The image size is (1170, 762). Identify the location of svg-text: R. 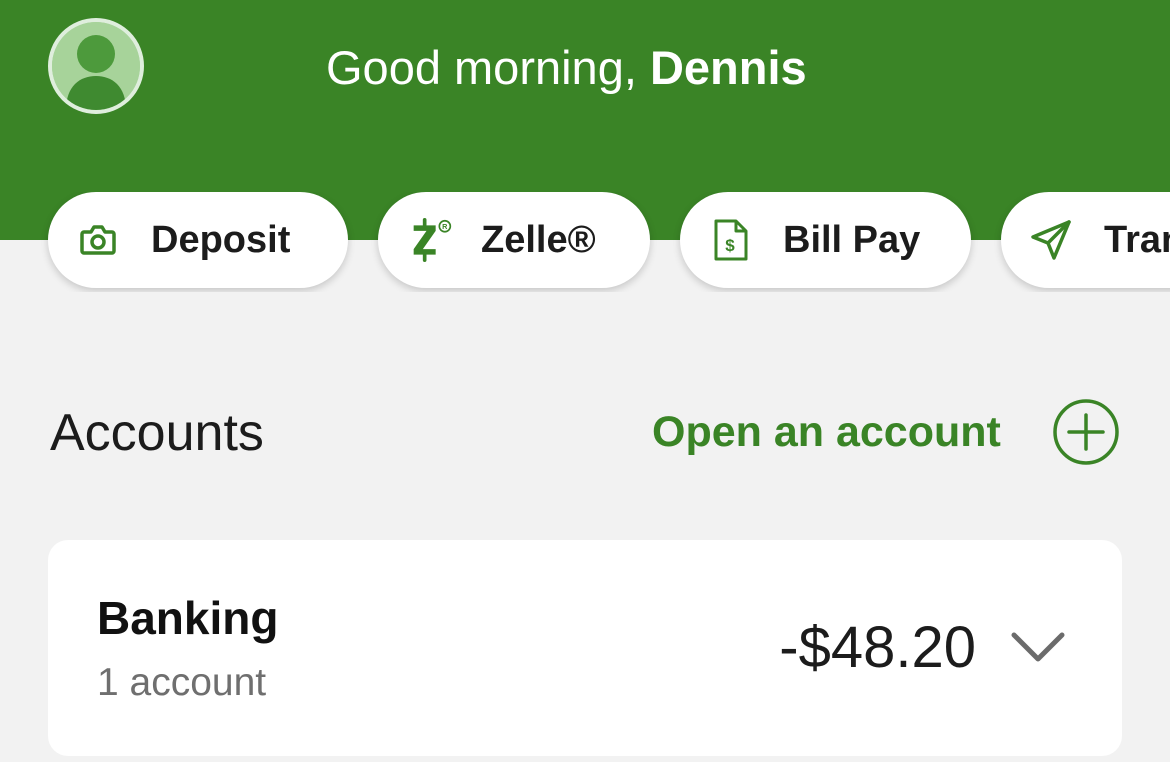
(445, 226).